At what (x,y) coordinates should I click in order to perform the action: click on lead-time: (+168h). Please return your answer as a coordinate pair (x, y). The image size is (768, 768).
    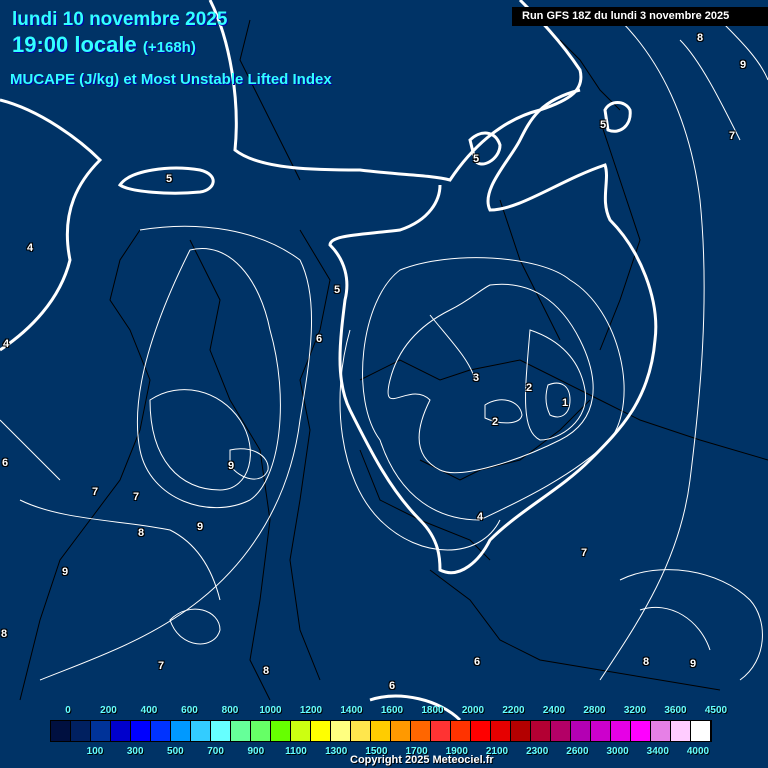
    Looking at the image, I should click on (169, 47).